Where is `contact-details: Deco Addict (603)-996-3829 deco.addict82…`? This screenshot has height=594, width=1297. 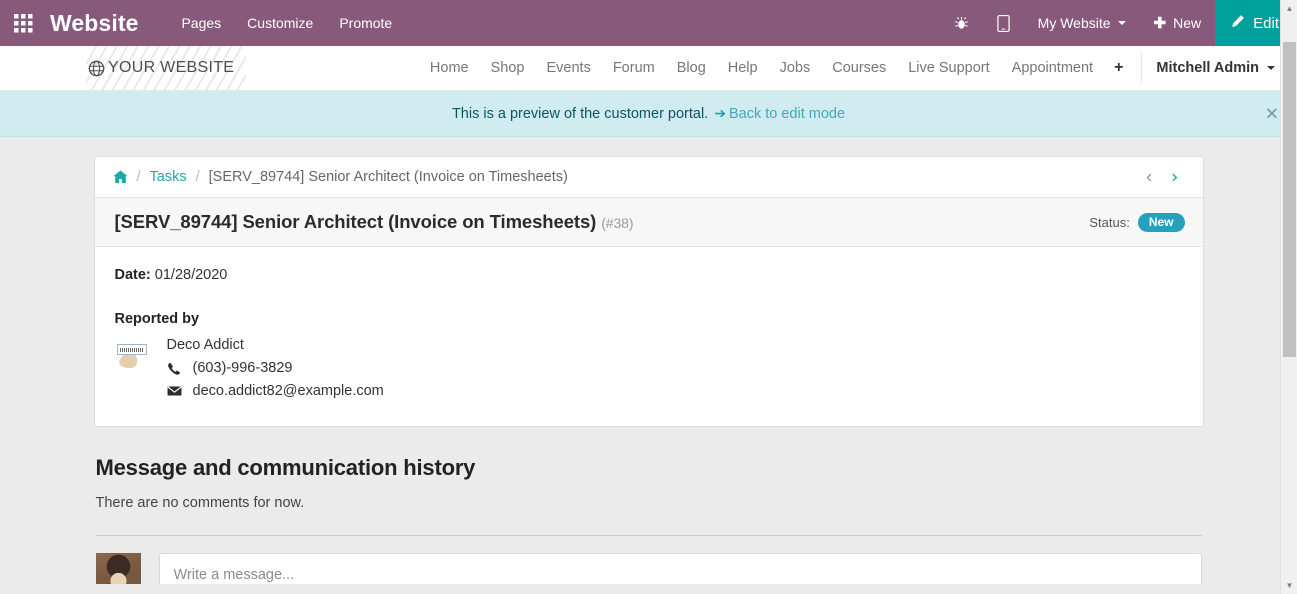
contact-details: Deco Addict (603)-996-3829 deco.addict82… is located at coordinates (275, 368).